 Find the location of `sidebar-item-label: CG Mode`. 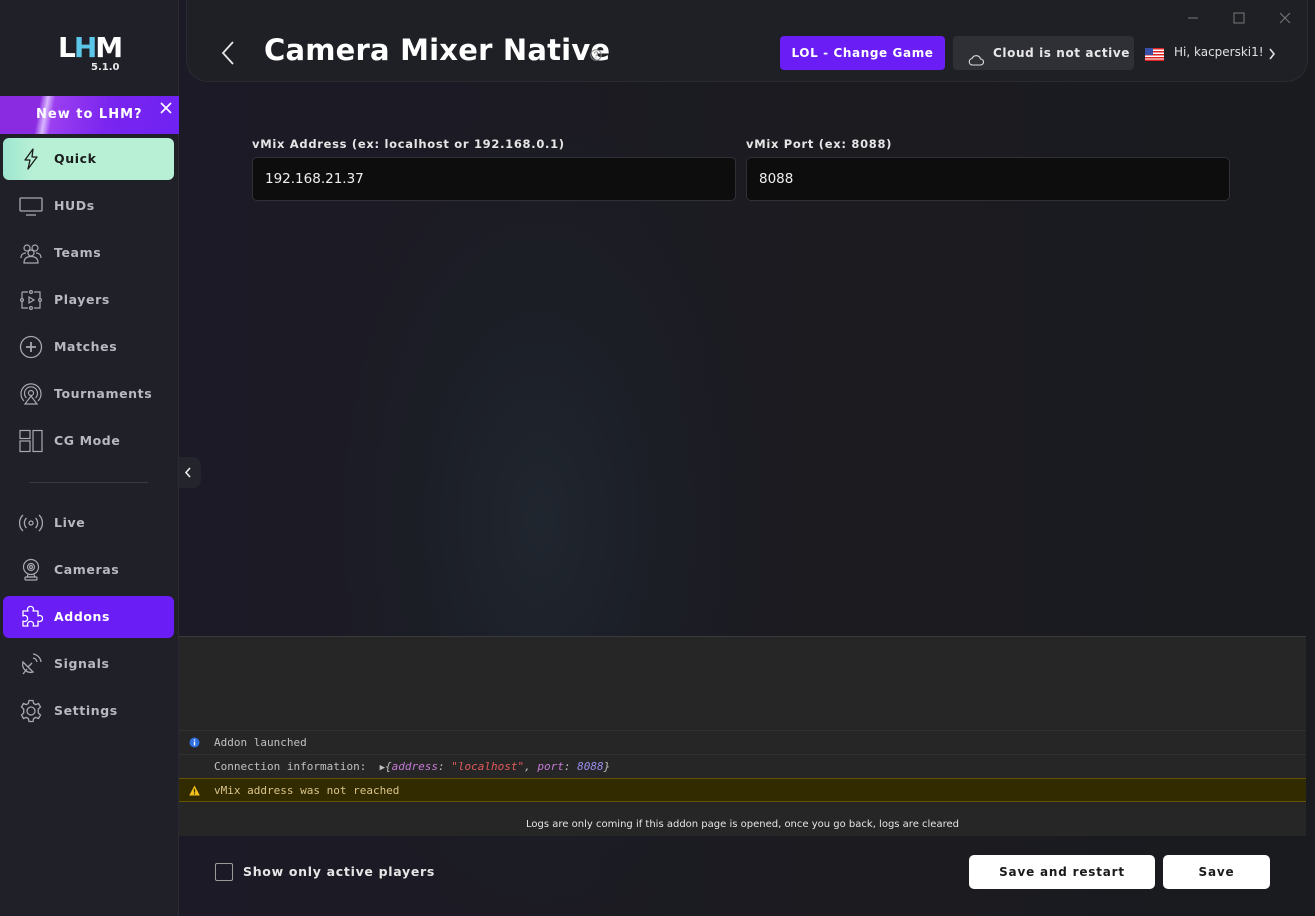

sidebar-item-label: CG Mode is located at coordinates (87, 440).